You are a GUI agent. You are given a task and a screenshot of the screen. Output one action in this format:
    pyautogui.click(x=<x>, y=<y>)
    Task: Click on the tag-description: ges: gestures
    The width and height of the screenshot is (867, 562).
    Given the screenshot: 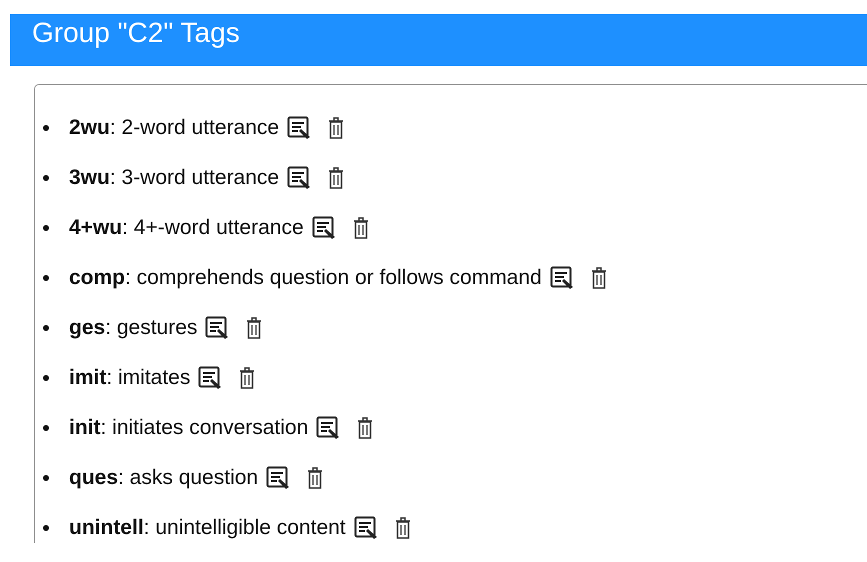 What is the action you would take?
    pyautogui.click(x=133, y=328)
    